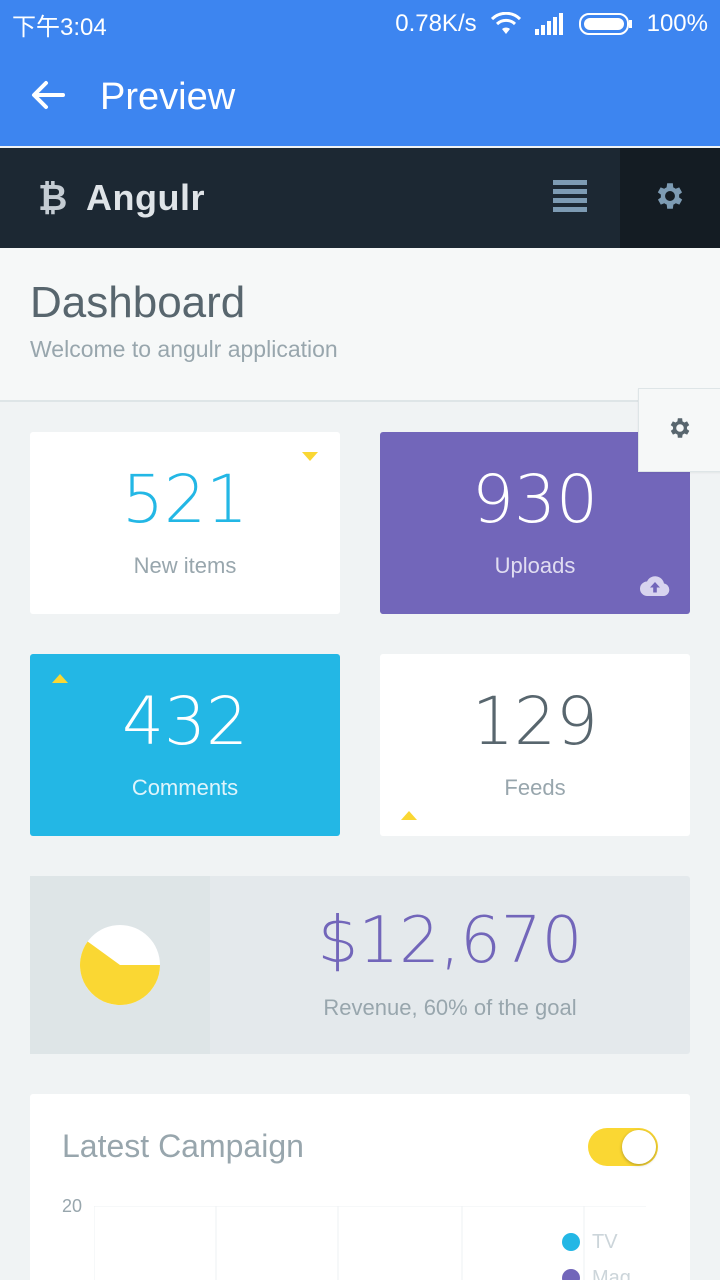 This screenshot has height=1280, width=720. I want to click on battery-level: 100%, so click(677, 23).